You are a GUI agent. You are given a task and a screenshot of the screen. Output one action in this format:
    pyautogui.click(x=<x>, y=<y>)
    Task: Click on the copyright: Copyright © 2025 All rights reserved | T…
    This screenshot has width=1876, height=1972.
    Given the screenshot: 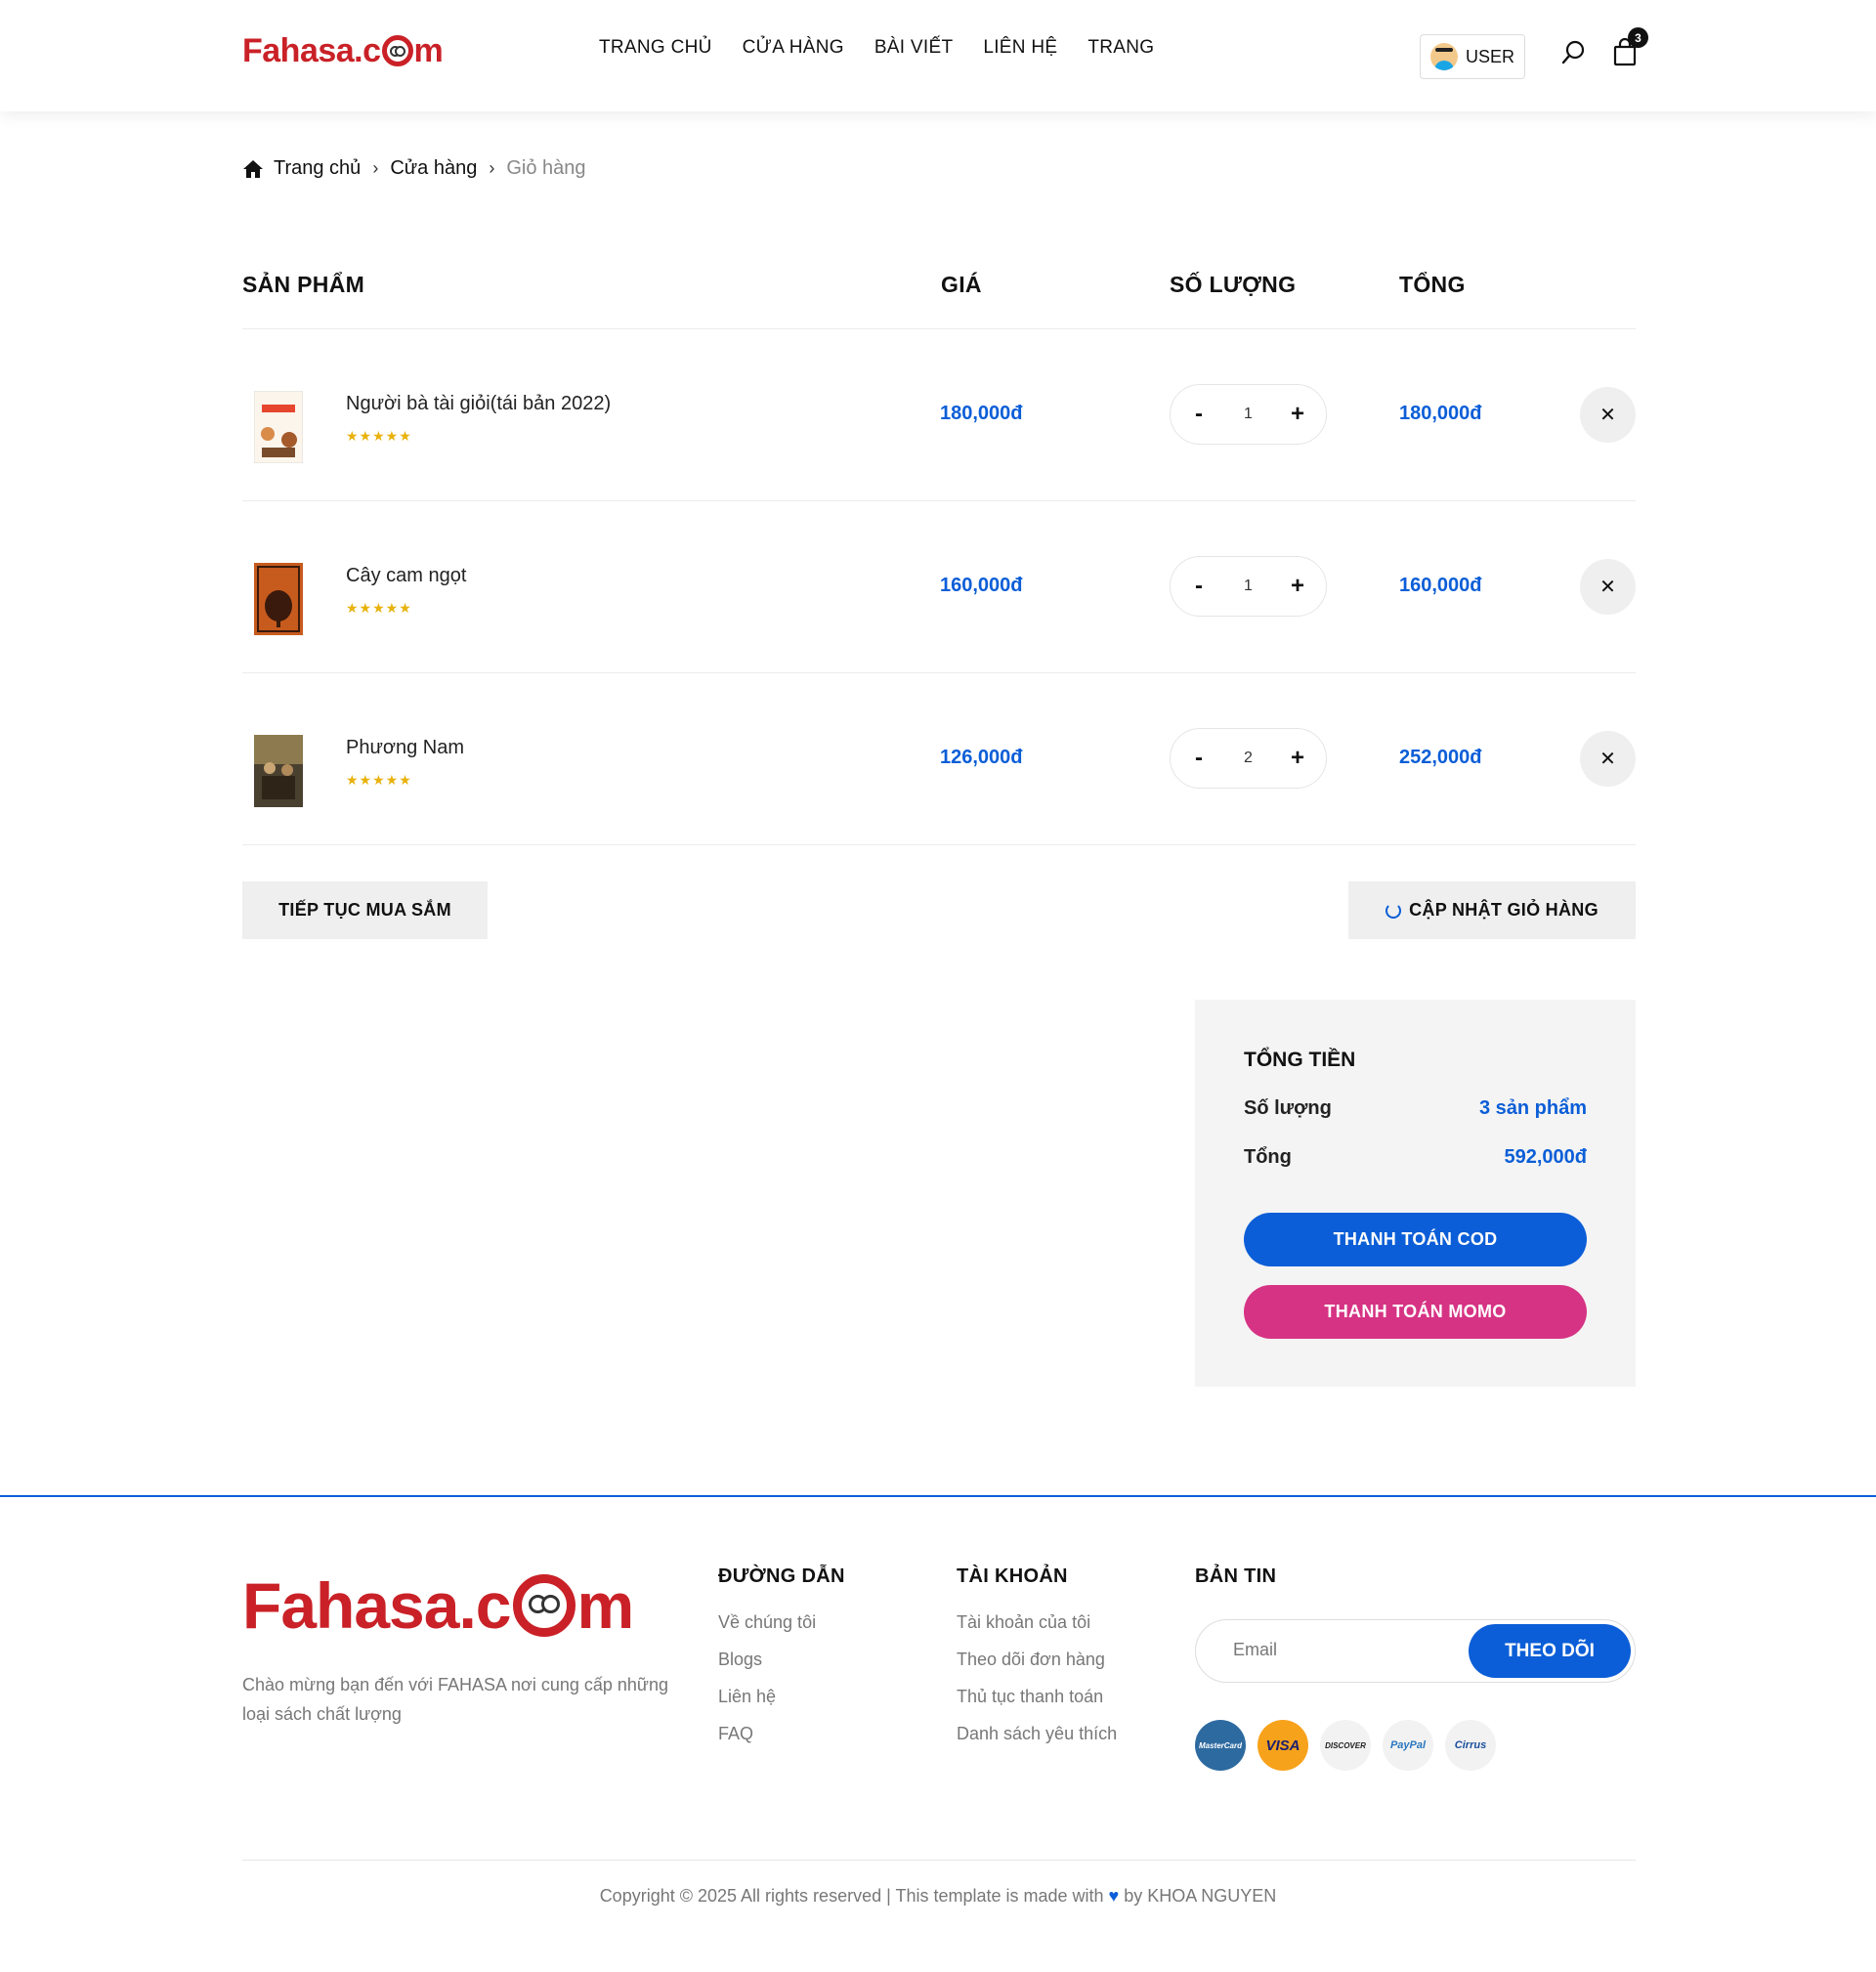 What is the action you would take?
    pyautogui.click(x=938, y=1896)
    